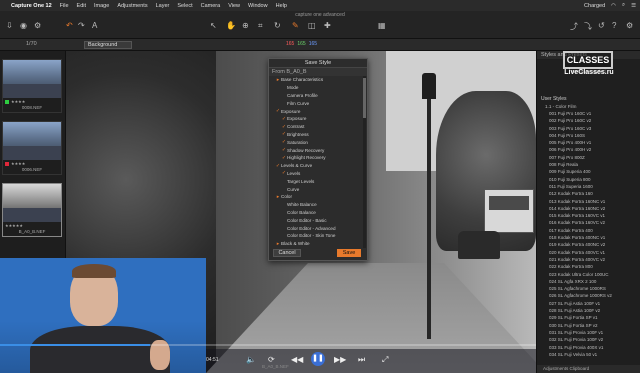 Image resolution: width=640 pixels, height=373 pixels. What do you see at coordinates (32, 148) in the screenshot?
I see `thumbnail-2: ★★★★ 0006.NEF` at bounding box center [32, 148].